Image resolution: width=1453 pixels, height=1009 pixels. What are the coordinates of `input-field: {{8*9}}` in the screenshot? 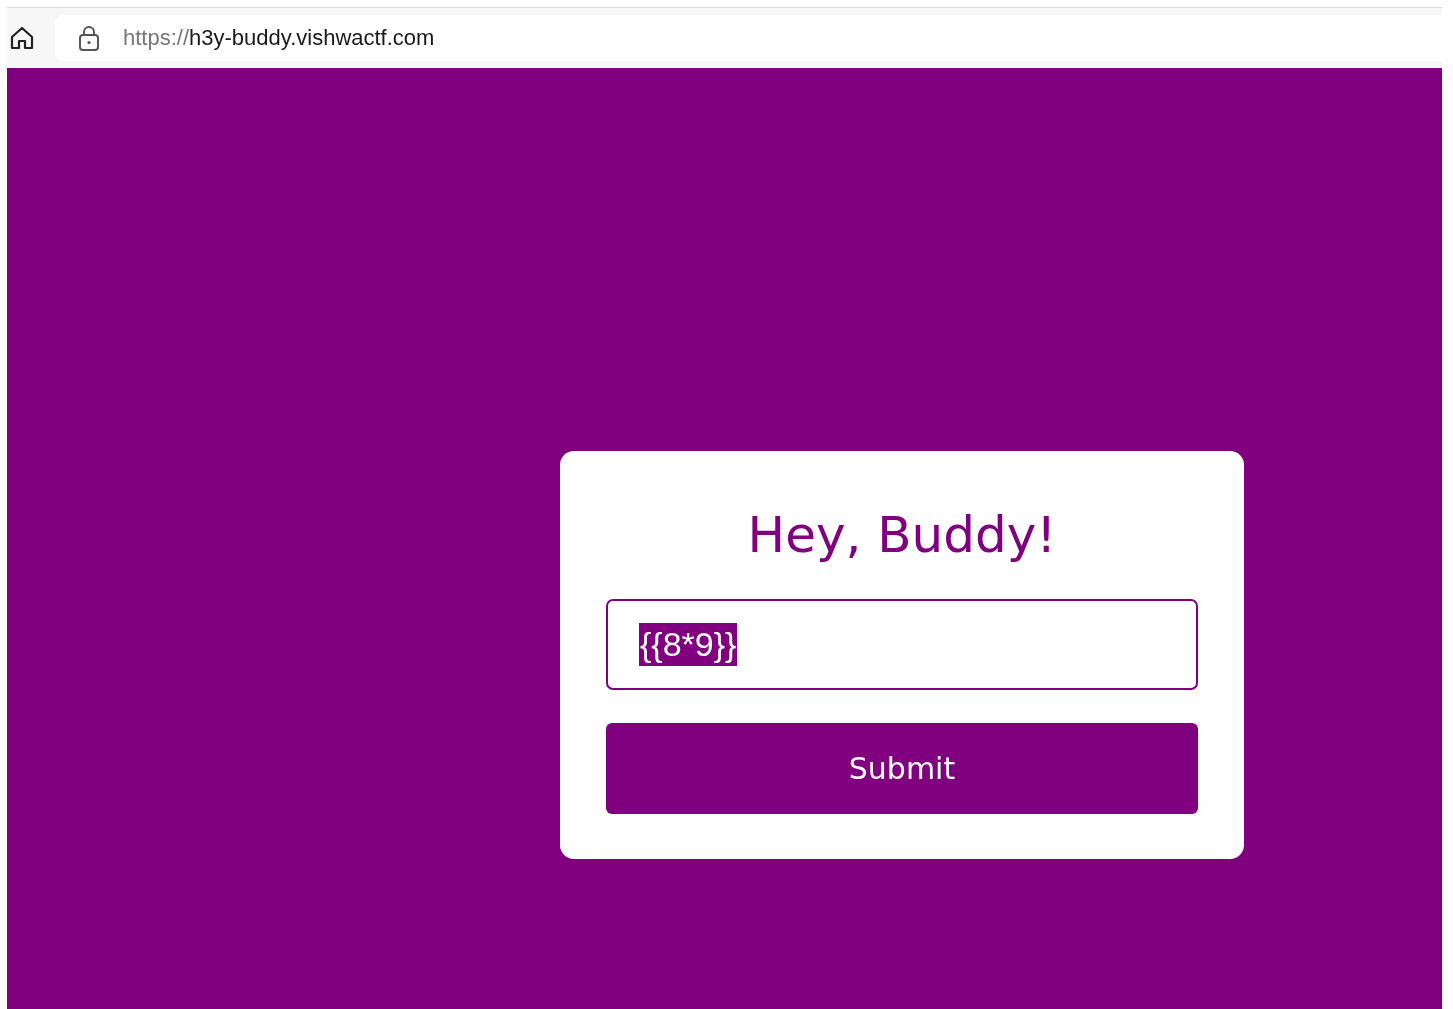 It's located at (902, 644).